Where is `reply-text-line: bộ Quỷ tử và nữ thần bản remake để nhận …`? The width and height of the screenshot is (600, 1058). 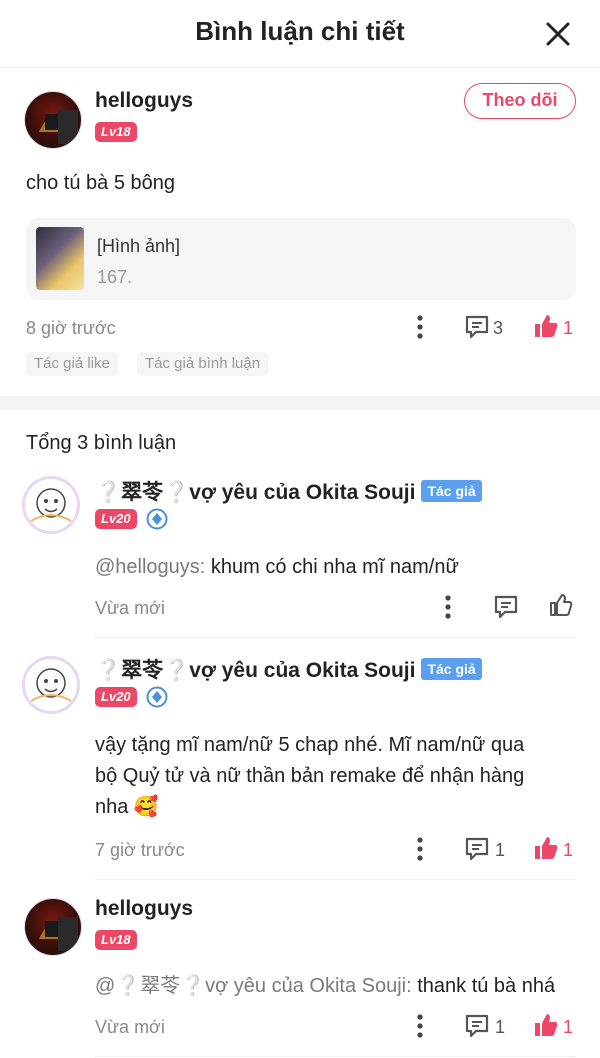
reply-text-line: bộ Quỷ tử và nữ thần bản remake để nhận … is located at coordinates (310, 776).